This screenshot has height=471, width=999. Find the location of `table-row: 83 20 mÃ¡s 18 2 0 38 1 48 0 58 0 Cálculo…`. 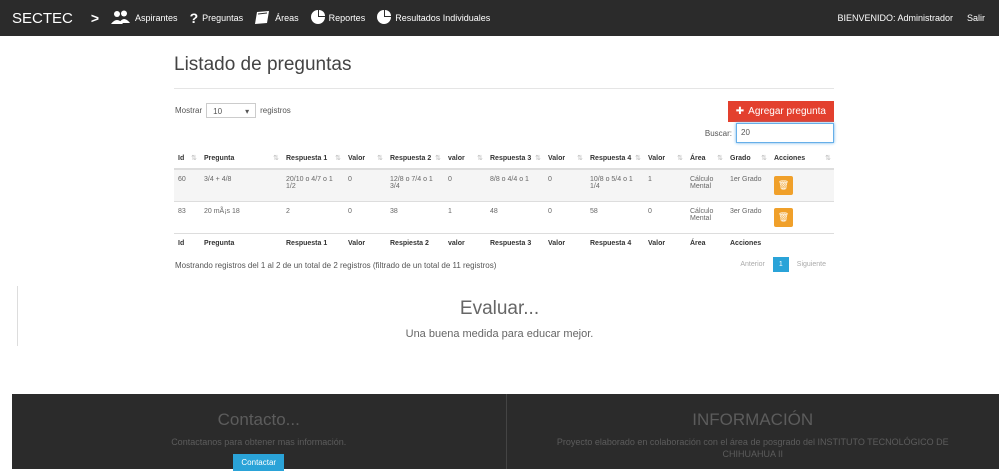

table-row: 83 20 mÃ¡s 18 2 0 38 1 48 0 58 0 Cálculo… is located at coordinates (504, 218).